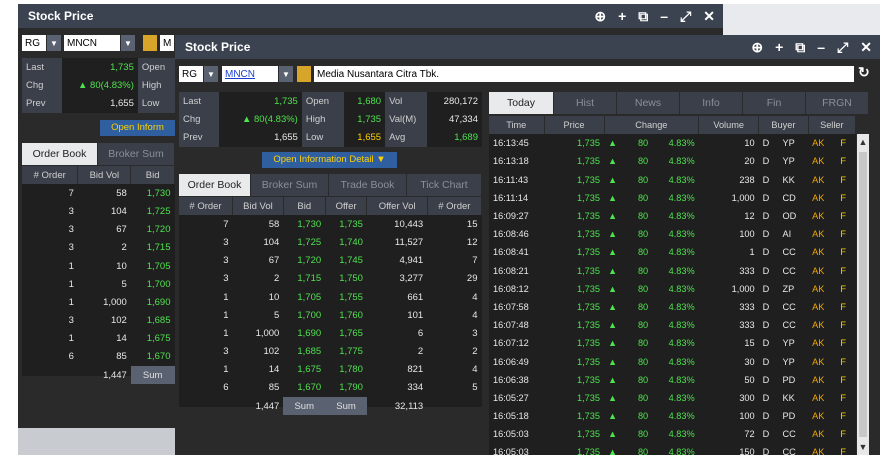 This screenshot has height=455, width=880. Describe the element at coordinates (843, 325) in the screenshot. I see `seller-type: F` at that location.